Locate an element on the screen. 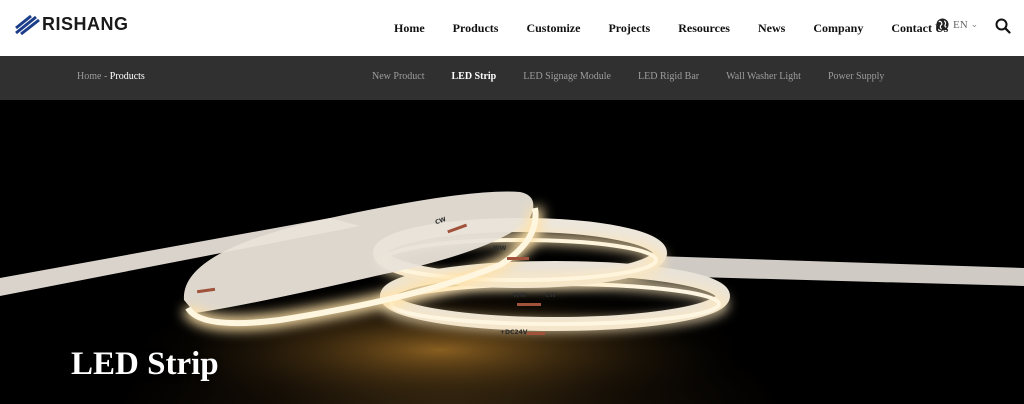  nav-products: Products is located at coordinates (476, 28).